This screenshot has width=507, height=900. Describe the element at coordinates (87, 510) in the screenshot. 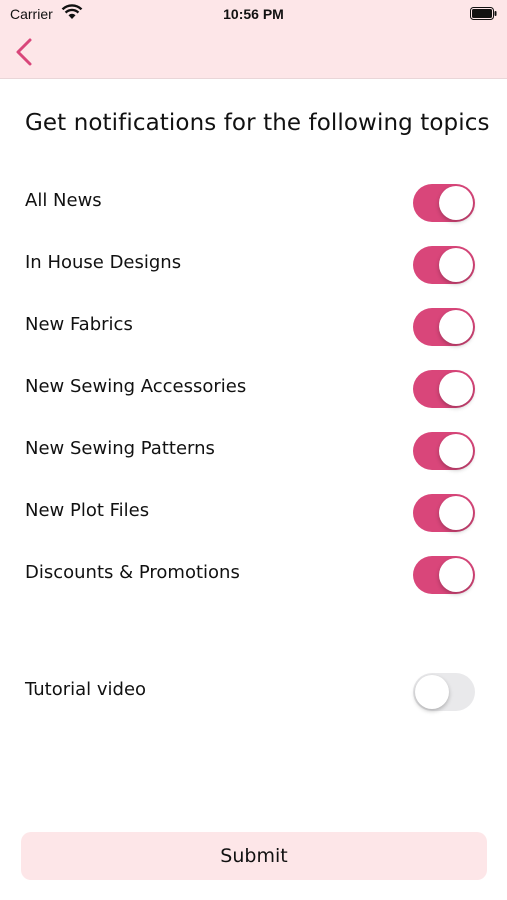

I see `topic-label: New Plot Files` at that location.